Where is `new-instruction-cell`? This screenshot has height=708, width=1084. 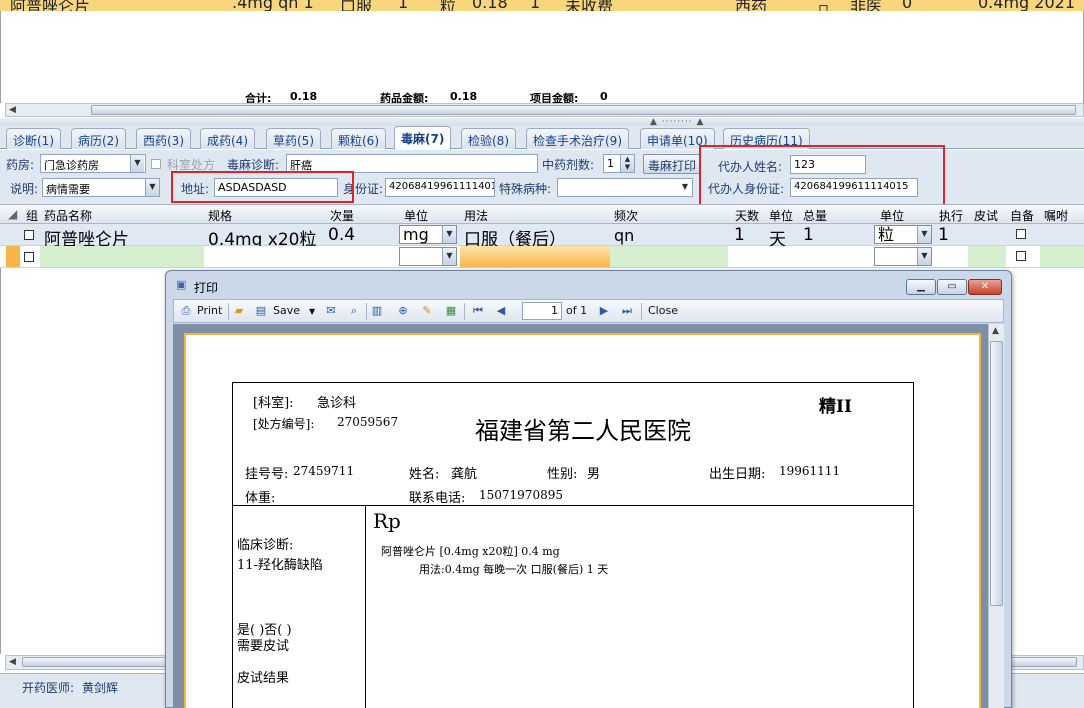 new-instruction-cell is located at coordinates (1062, 256).